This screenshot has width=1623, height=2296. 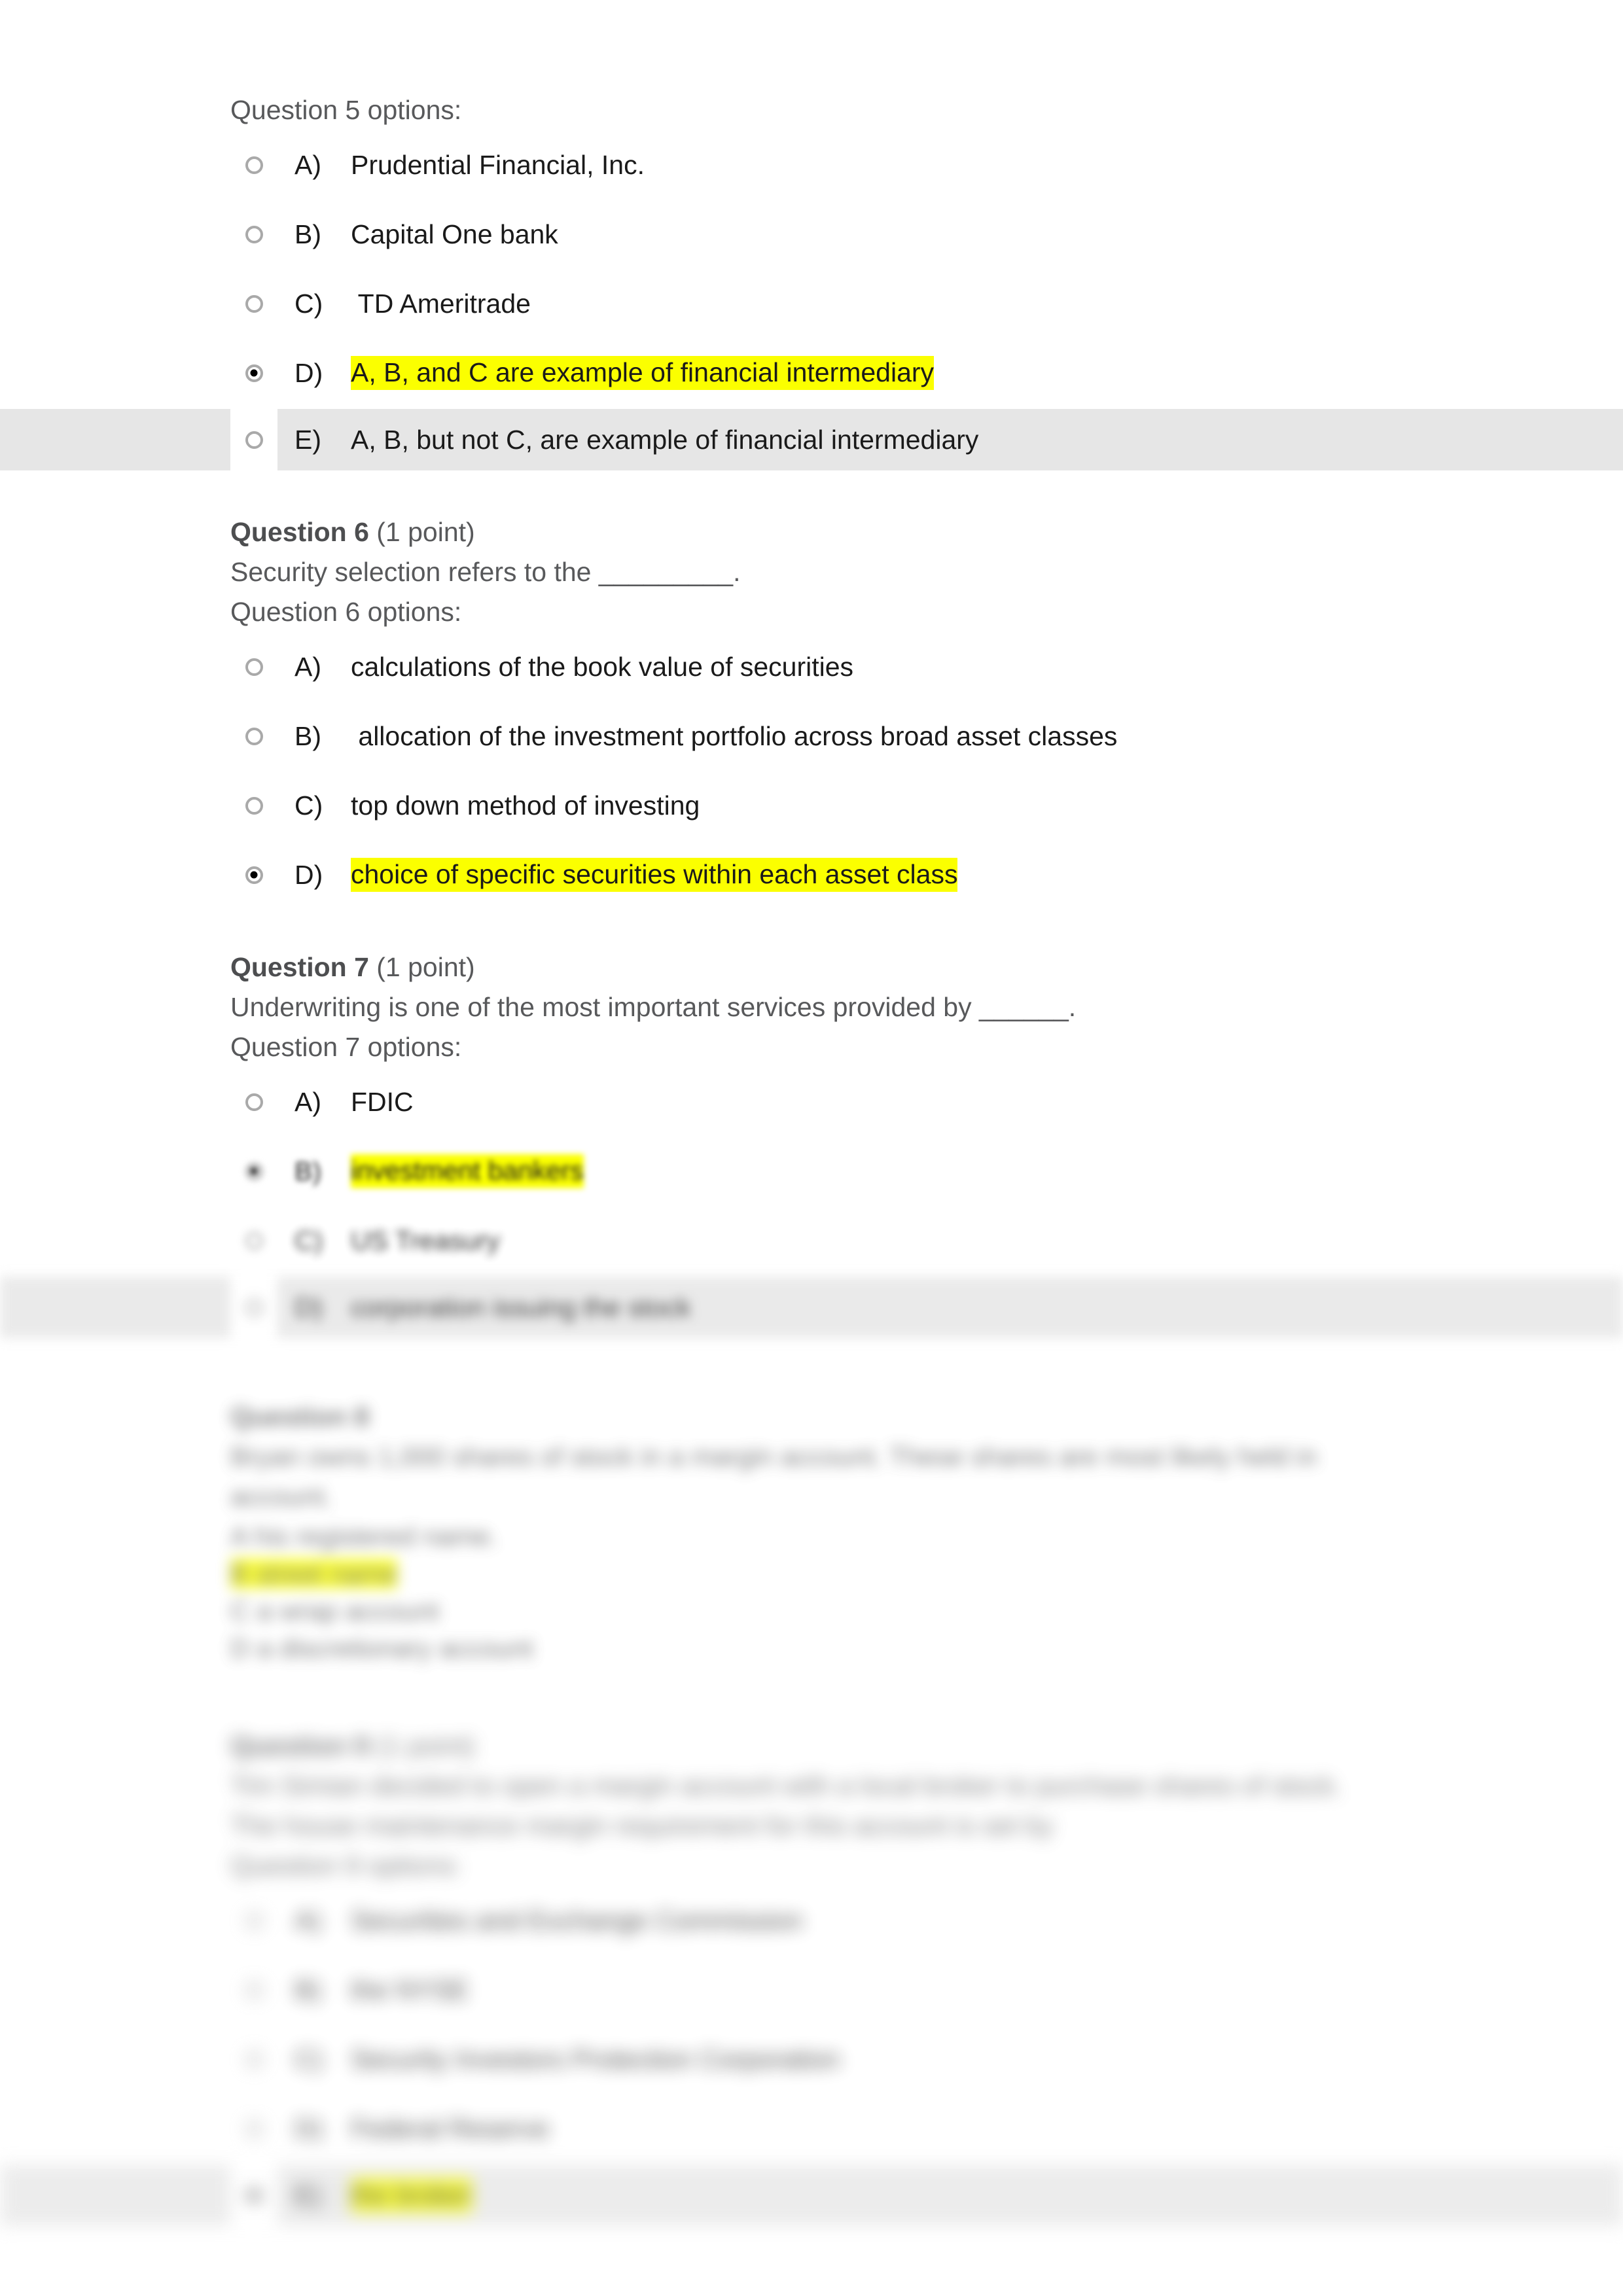 What do you see at coordinates (422, 532) in the screenshot?
I see `question-6-points: (1 point)` at bounding box center [422, 532].